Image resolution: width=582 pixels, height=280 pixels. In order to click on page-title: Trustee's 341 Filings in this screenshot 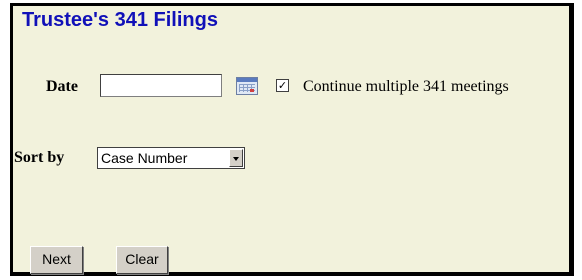, I will do `click(120, 20)`.